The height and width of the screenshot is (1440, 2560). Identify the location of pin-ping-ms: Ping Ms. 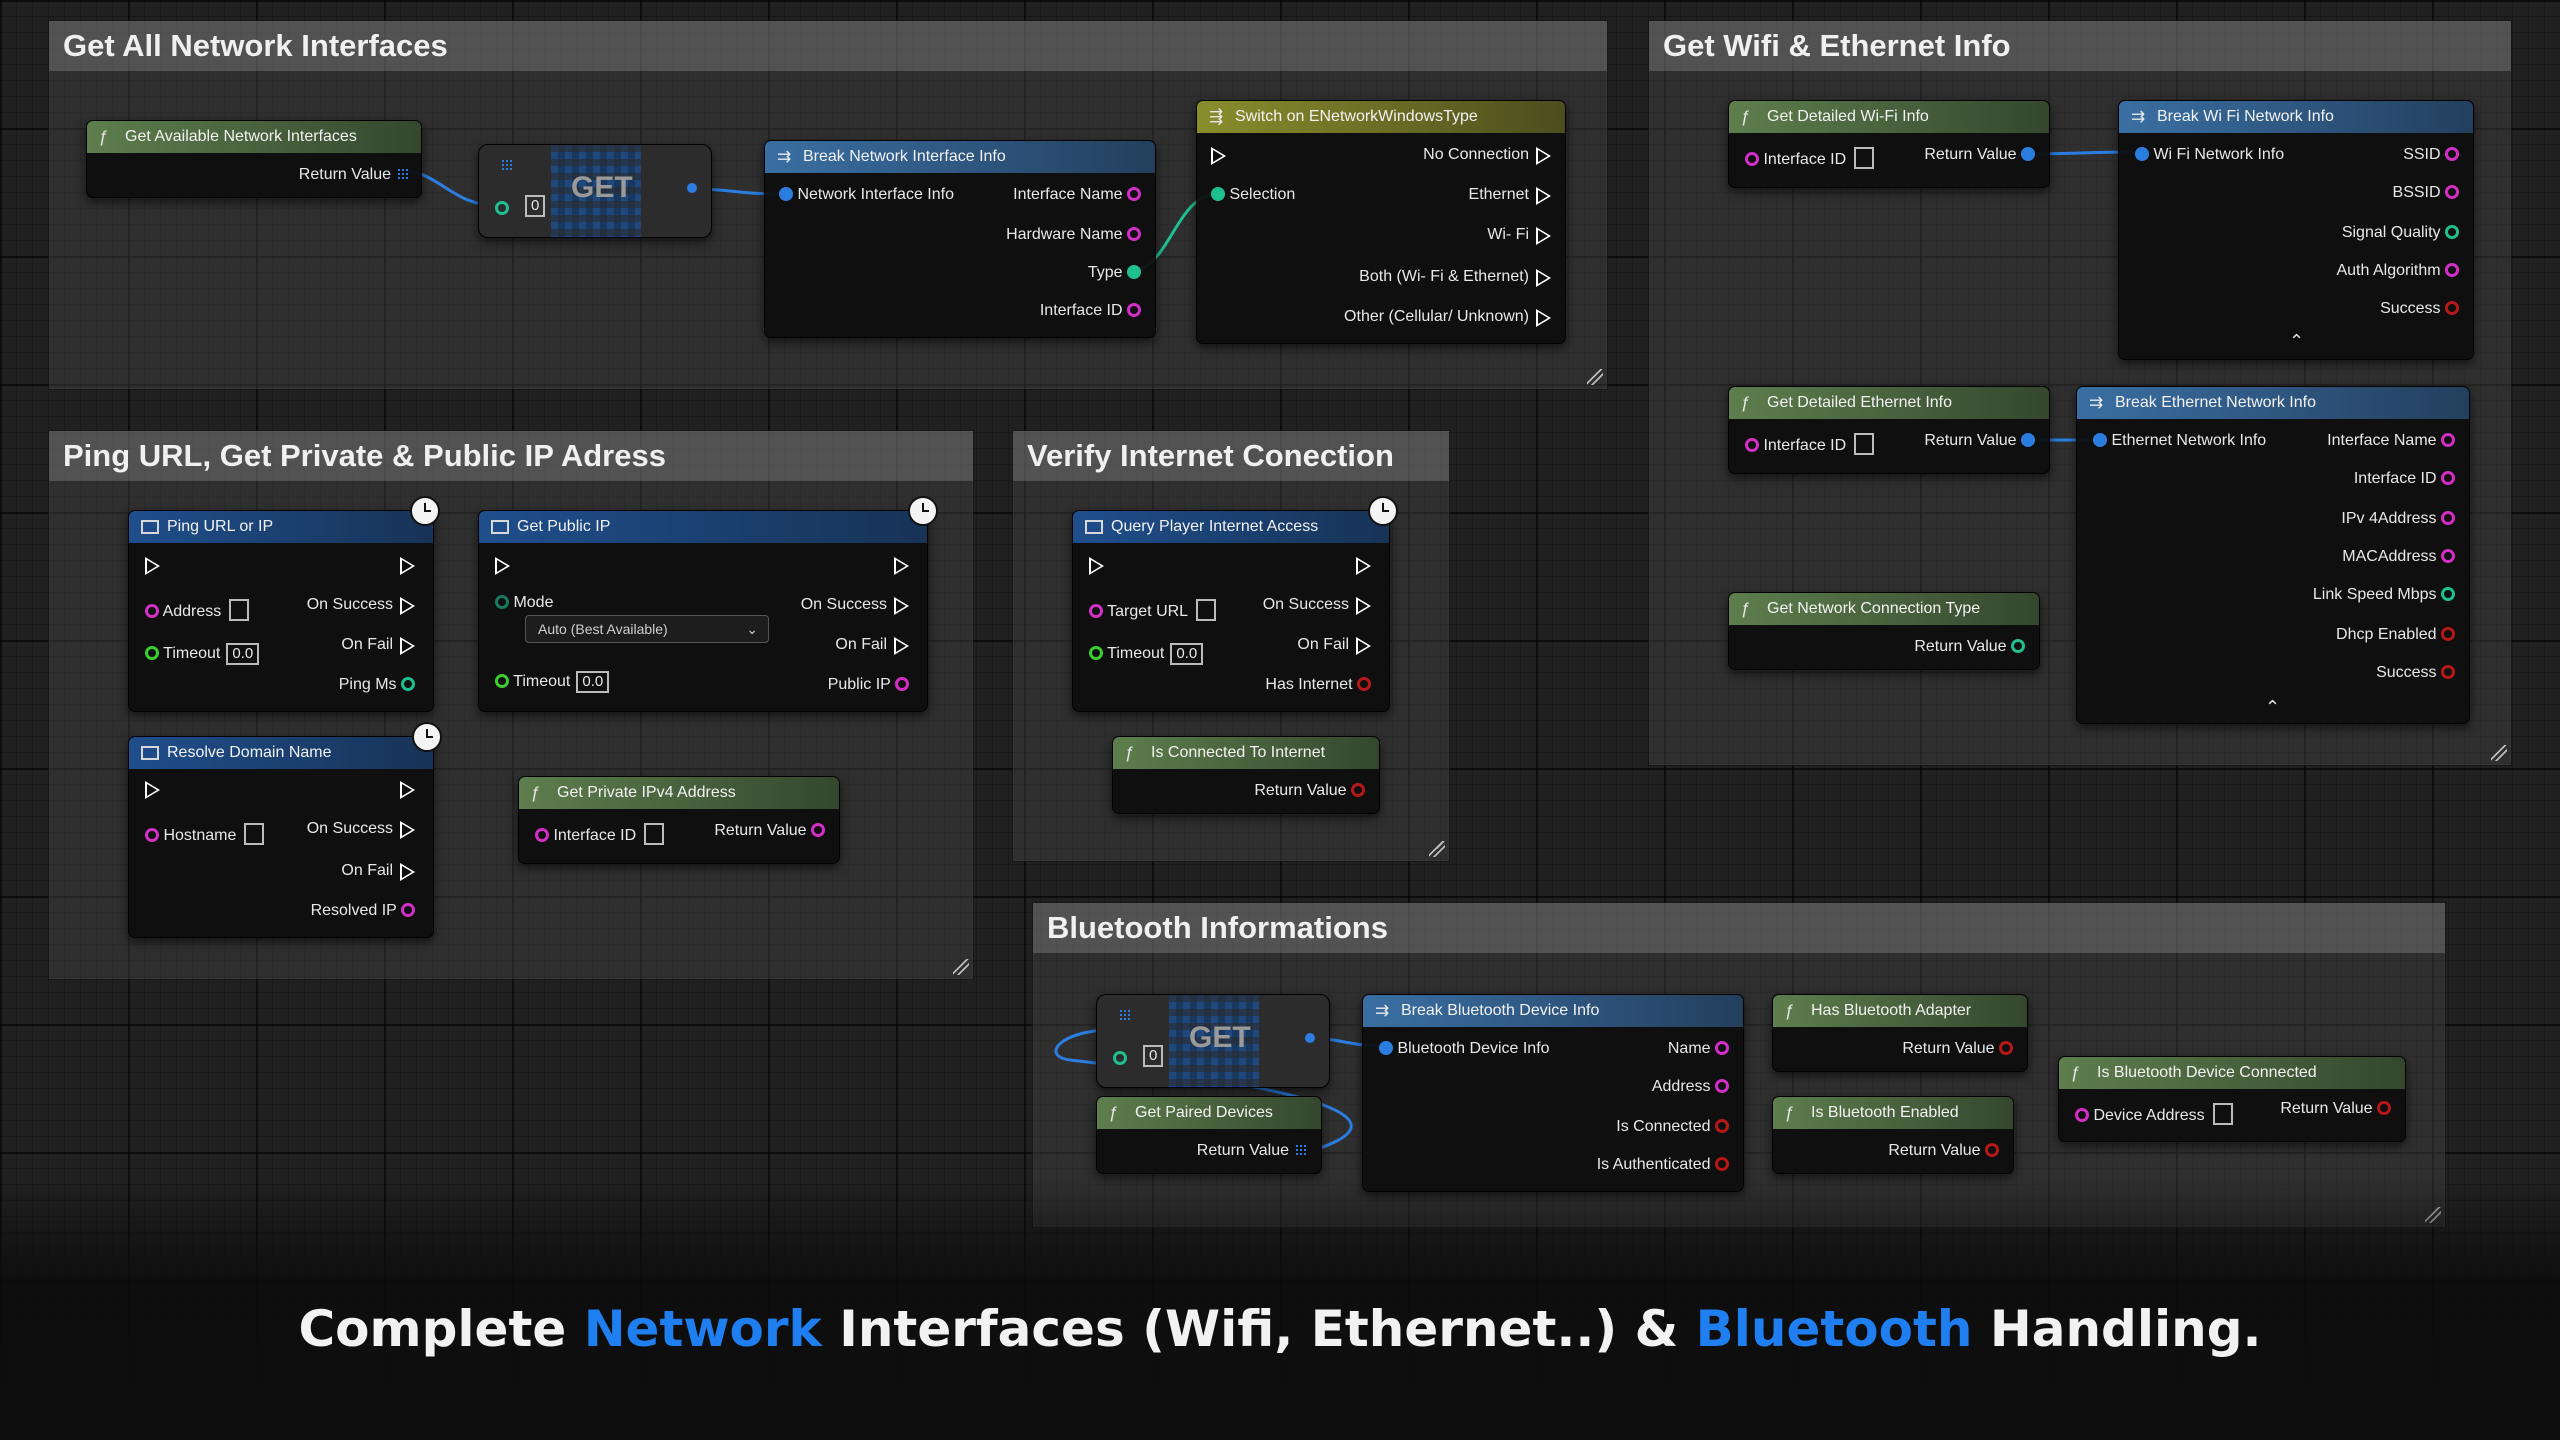
(377, 685).